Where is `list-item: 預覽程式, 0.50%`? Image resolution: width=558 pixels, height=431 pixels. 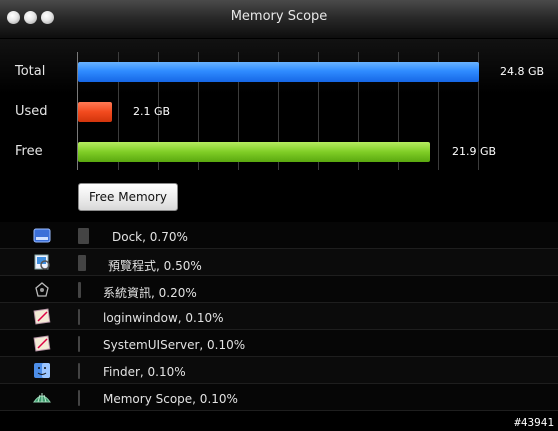 list-item: 預覽程式, 0.50% is located at coordinates (279, 262).